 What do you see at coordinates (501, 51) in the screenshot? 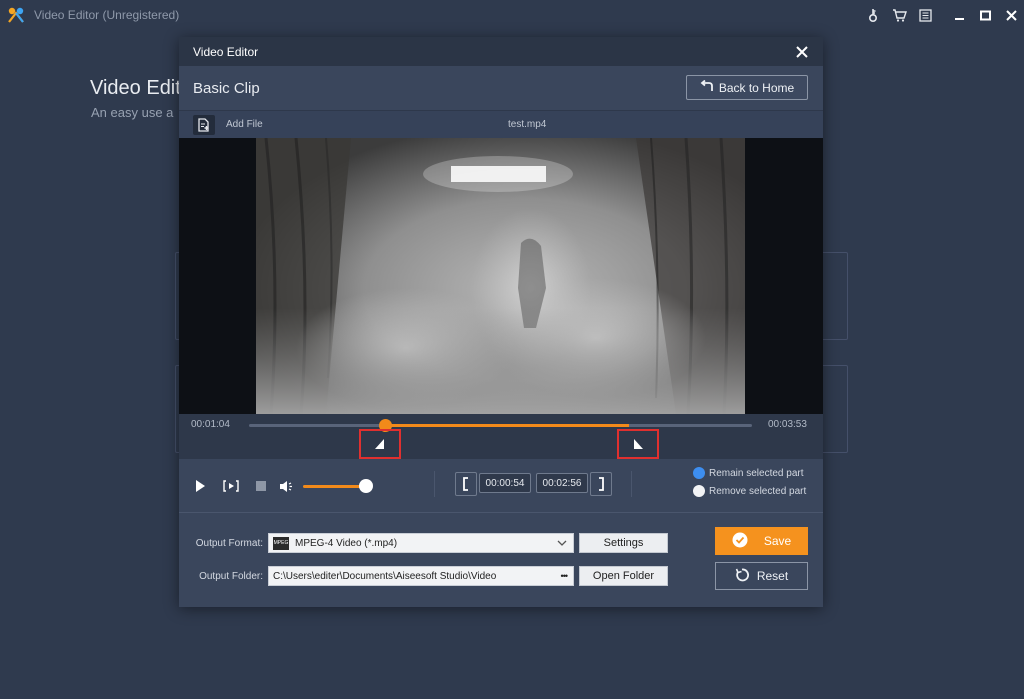
I see `dialog-titlebar: Video Editor` at bounding box center [501, 51].